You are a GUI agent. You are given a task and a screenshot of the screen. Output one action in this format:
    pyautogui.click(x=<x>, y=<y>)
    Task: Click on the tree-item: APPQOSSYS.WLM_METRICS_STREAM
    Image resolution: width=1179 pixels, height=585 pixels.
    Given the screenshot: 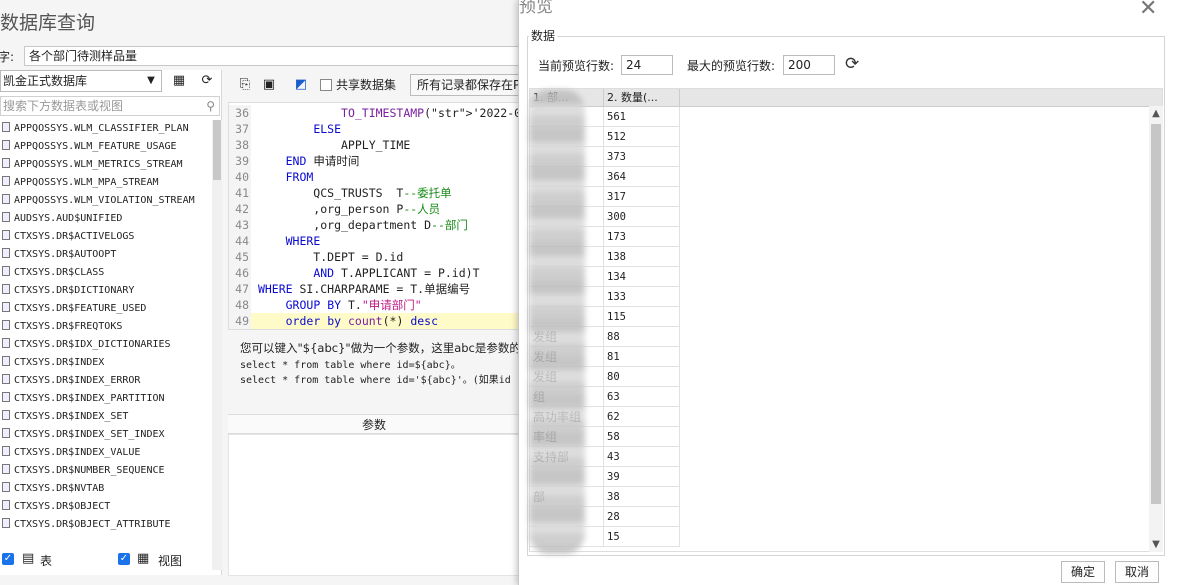 What is the action you would take?
    pyautogui.click(x=106, y=165)
    